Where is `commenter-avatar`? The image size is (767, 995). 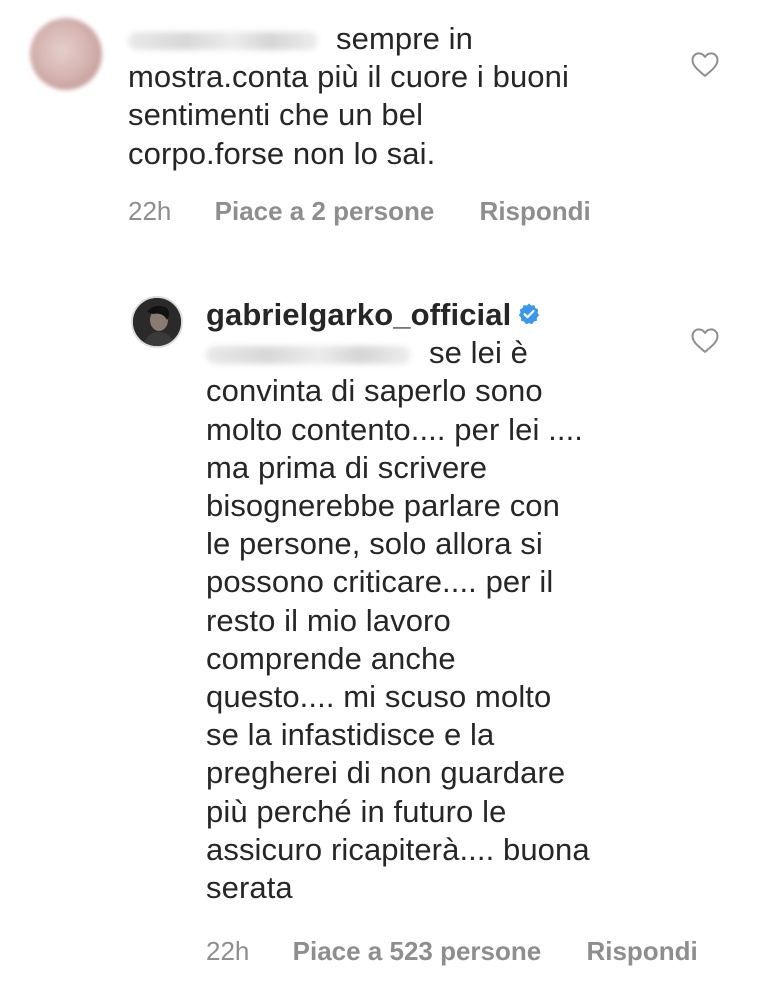 commenter-avatar is located at coordinates (66, 54).